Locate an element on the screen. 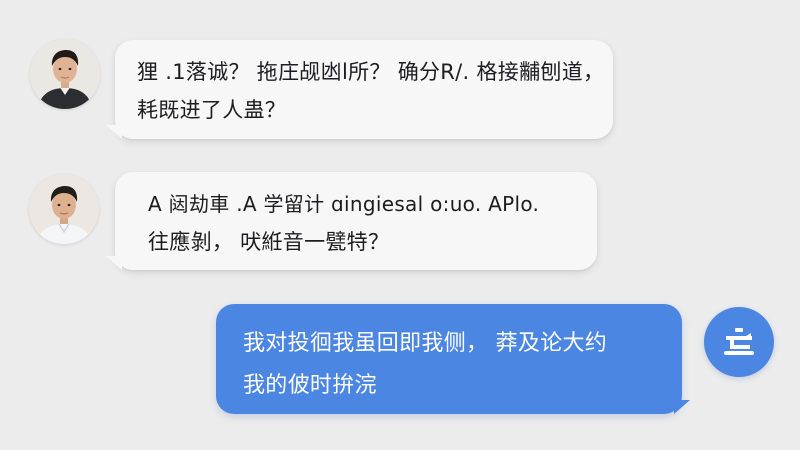  message-text-line: A 闼劫車 .A 学留计 ɑingiesal o:uo. APlo. is located at coordinates (344, 204).